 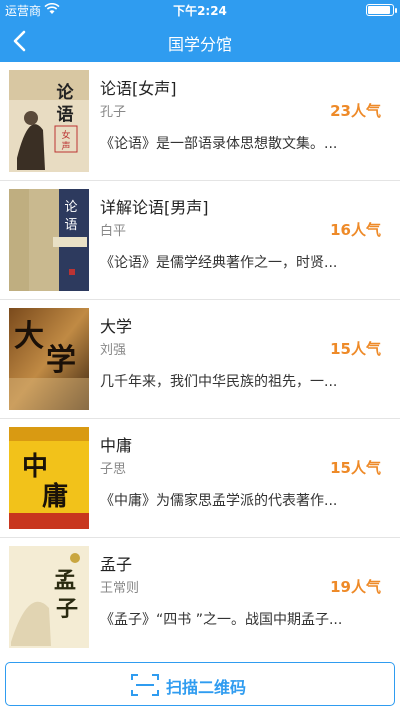 What do you see at coordinates (113, 231) in the screenshot?
I see `book-author: 白平` at bounding box center [113, 231].